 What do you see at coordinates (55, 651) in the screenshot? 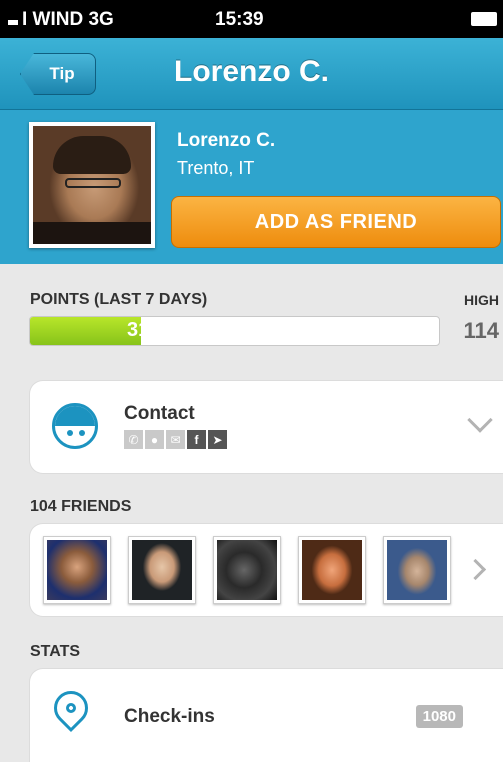
I see `stats-label: STATS` at bounding box center [55, 651].